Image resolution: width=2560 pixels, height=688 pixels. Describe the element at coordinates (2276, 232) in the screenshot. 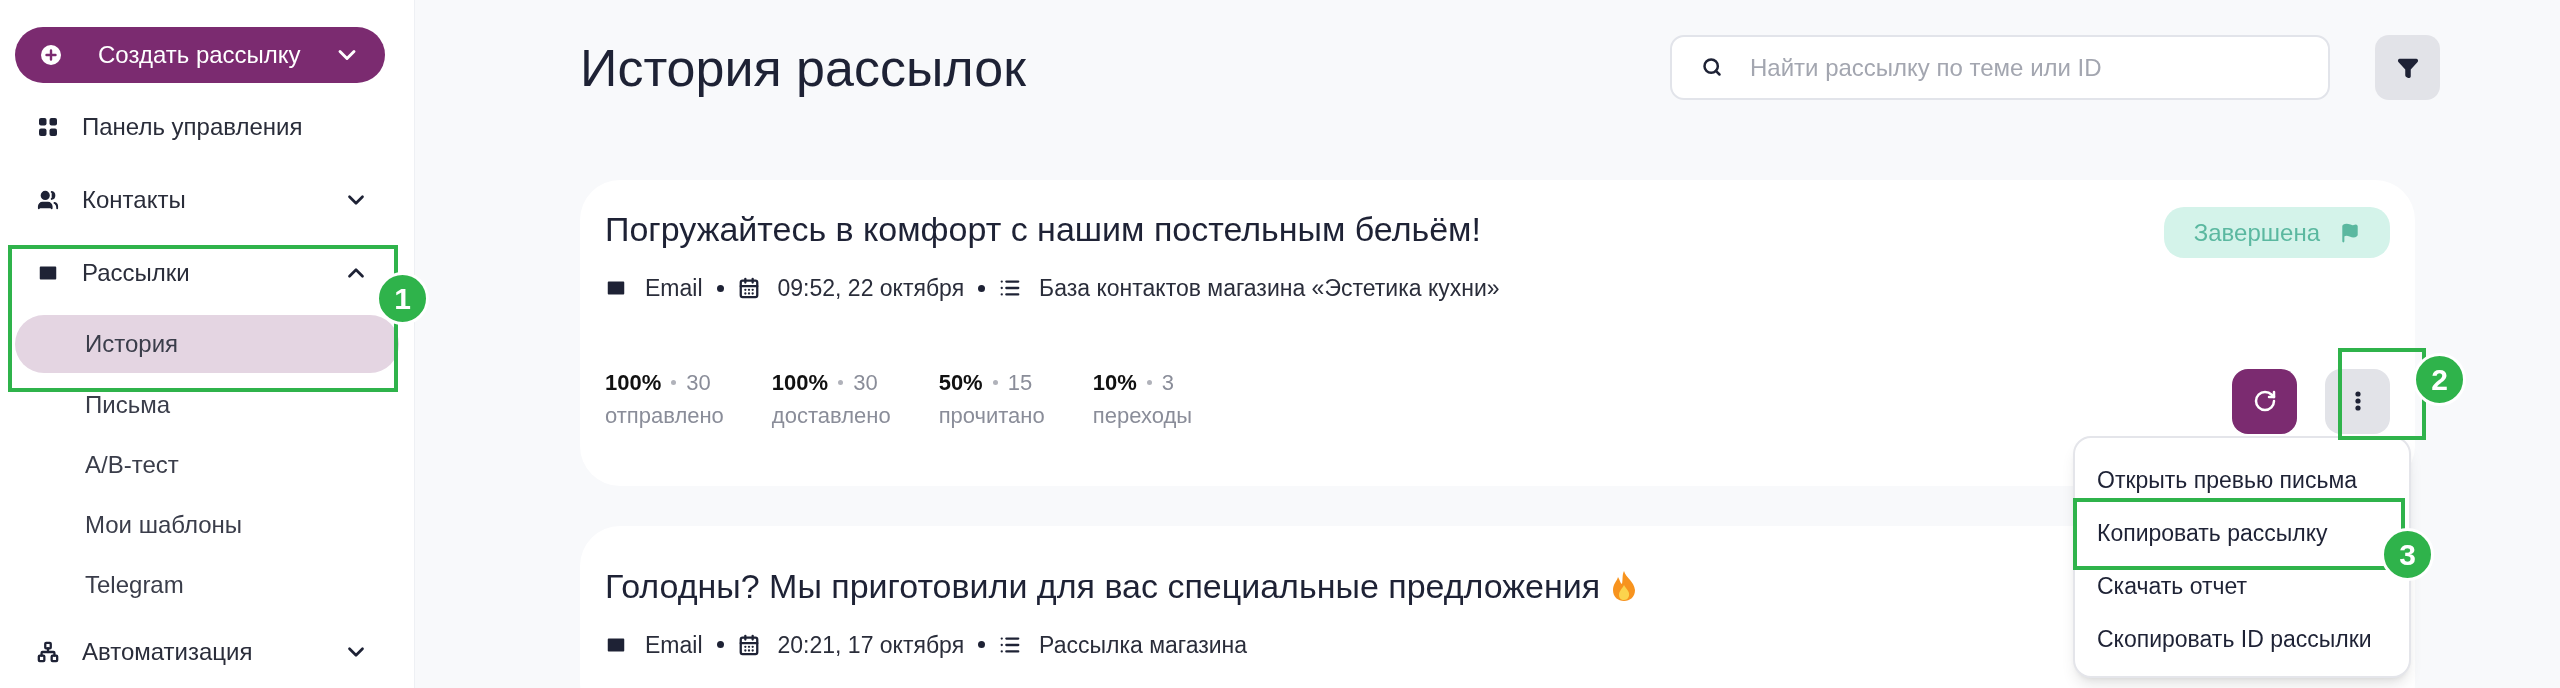

I see `status-badge: Завершена` at that location.